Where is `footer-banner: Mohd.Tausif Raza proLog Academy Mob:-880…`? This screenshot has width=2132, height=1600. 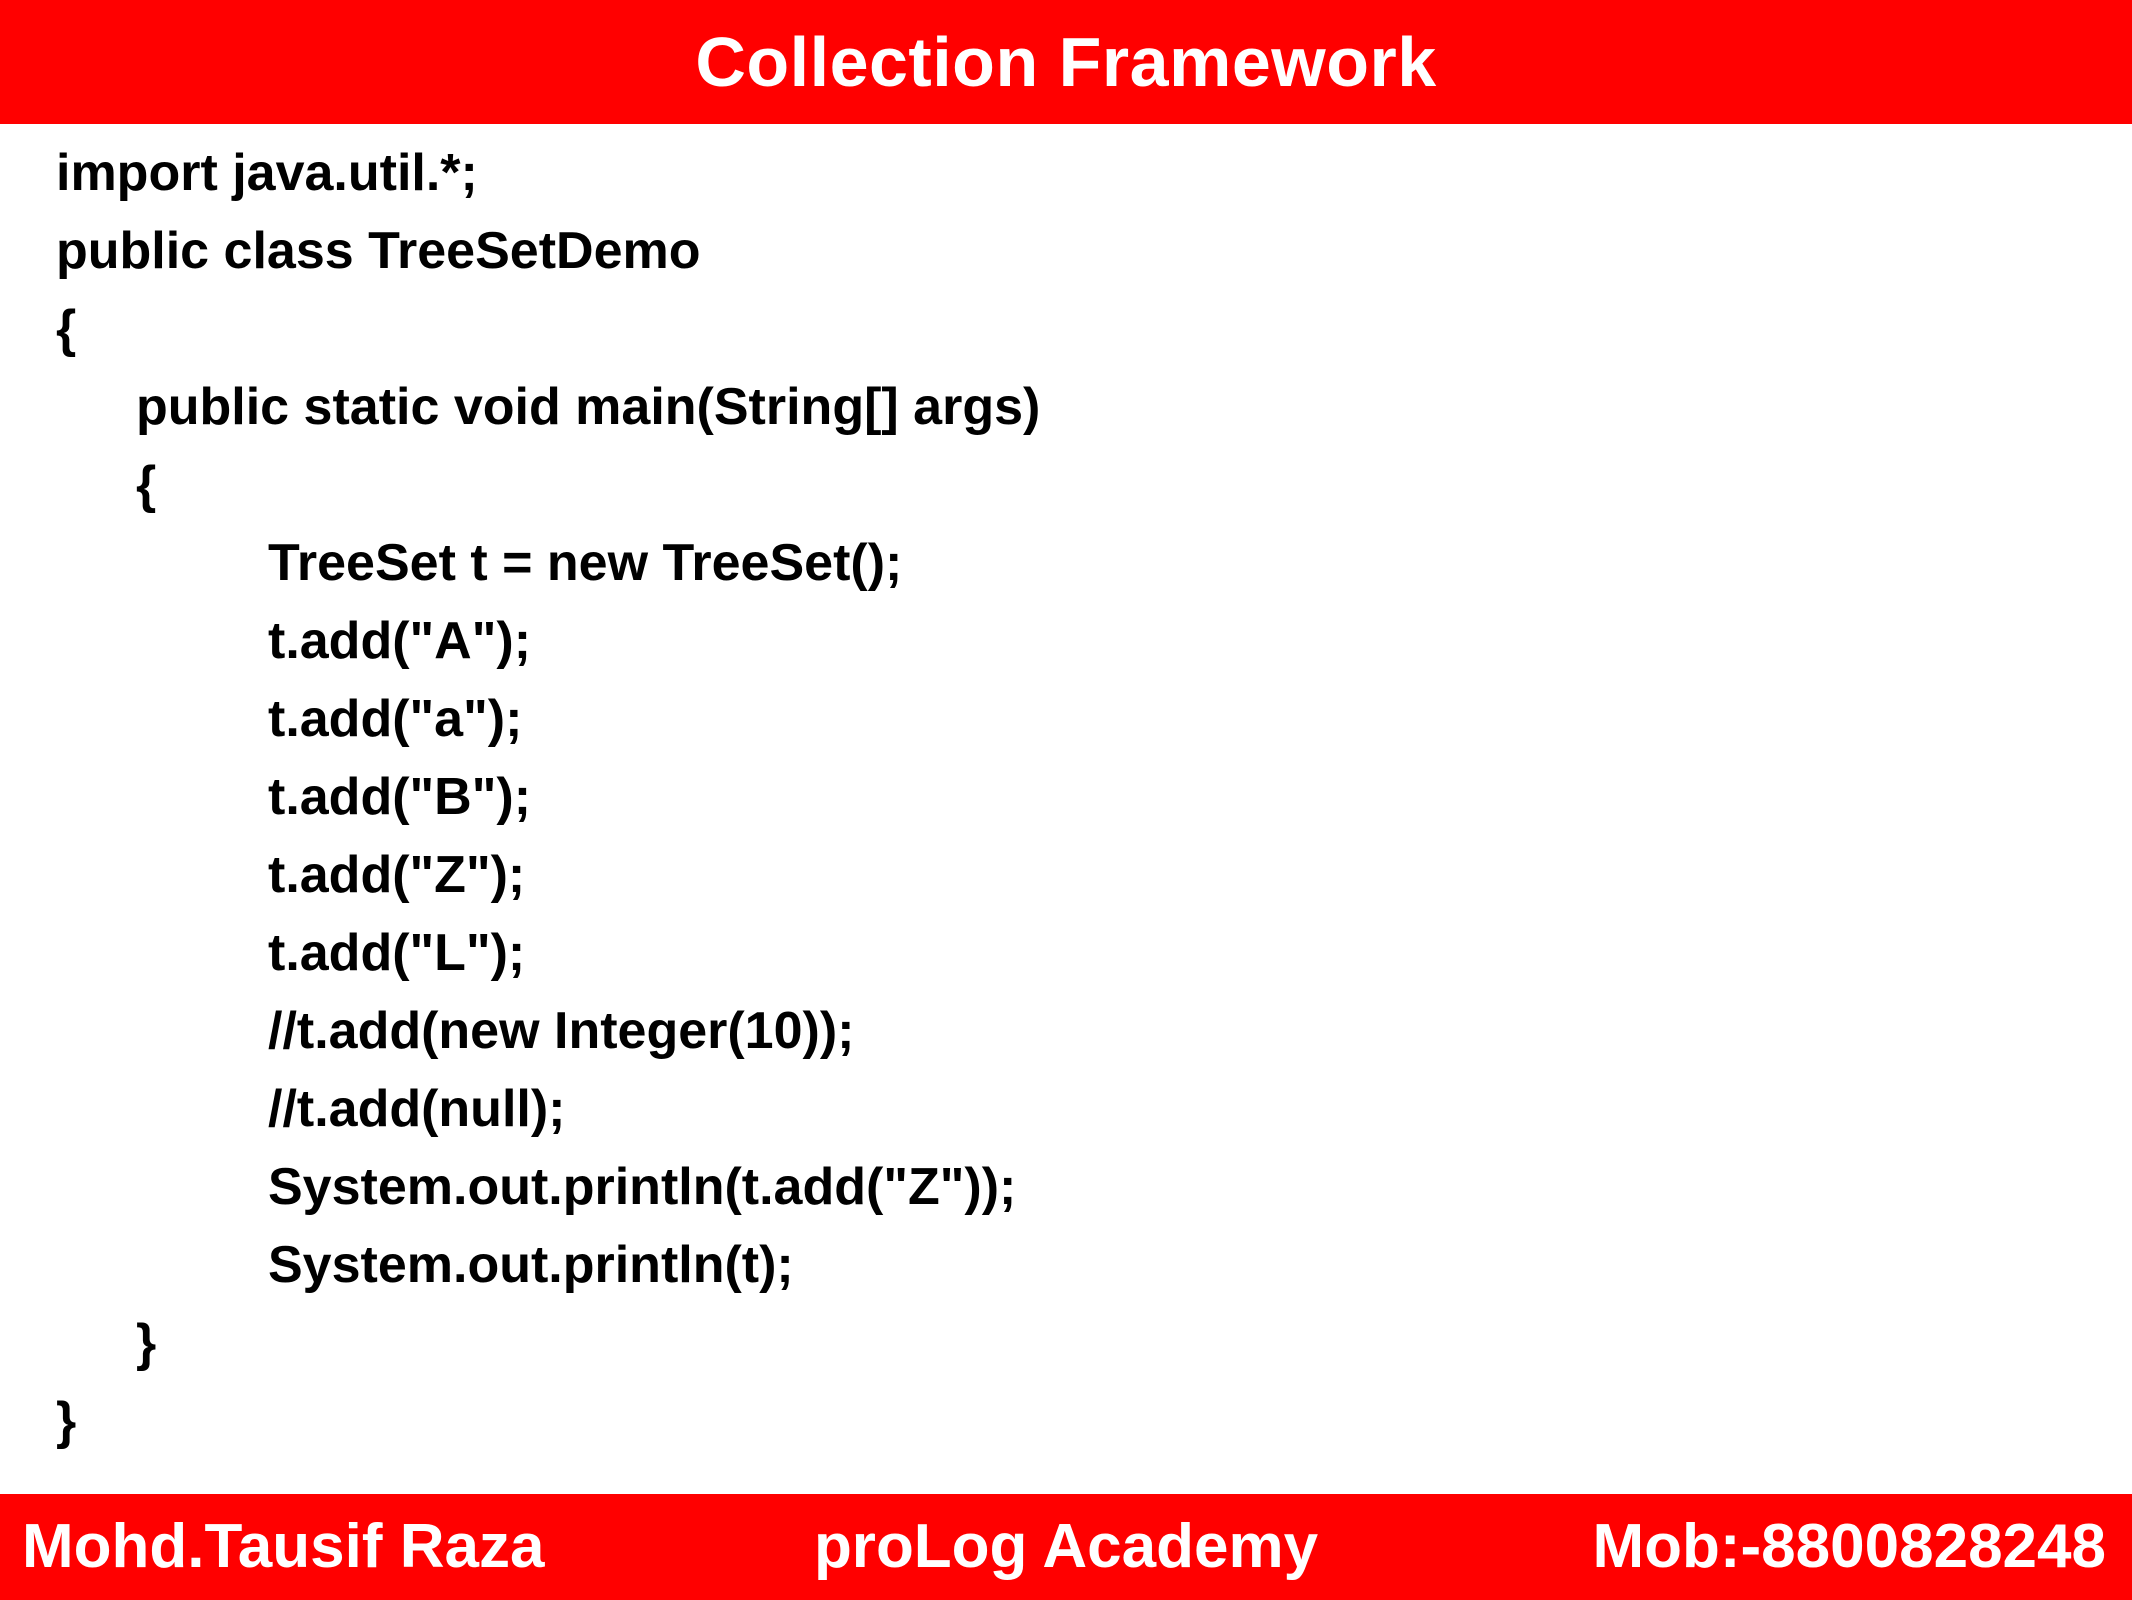 footer-banner: Mohd.Tausif Raza proLog Academy Mob:-880… is located at coordinates (1066, 1547).